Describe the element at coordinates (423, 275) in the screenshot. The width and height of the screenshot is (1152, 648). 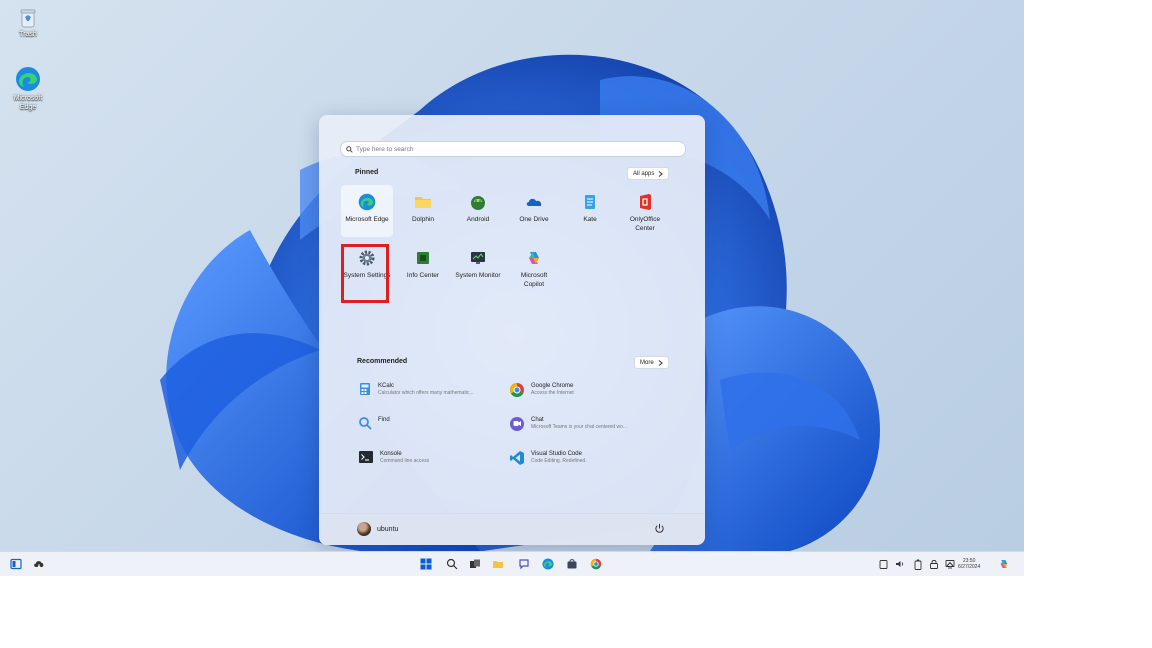
I see `pinned-app-label: Info Center` at that location.